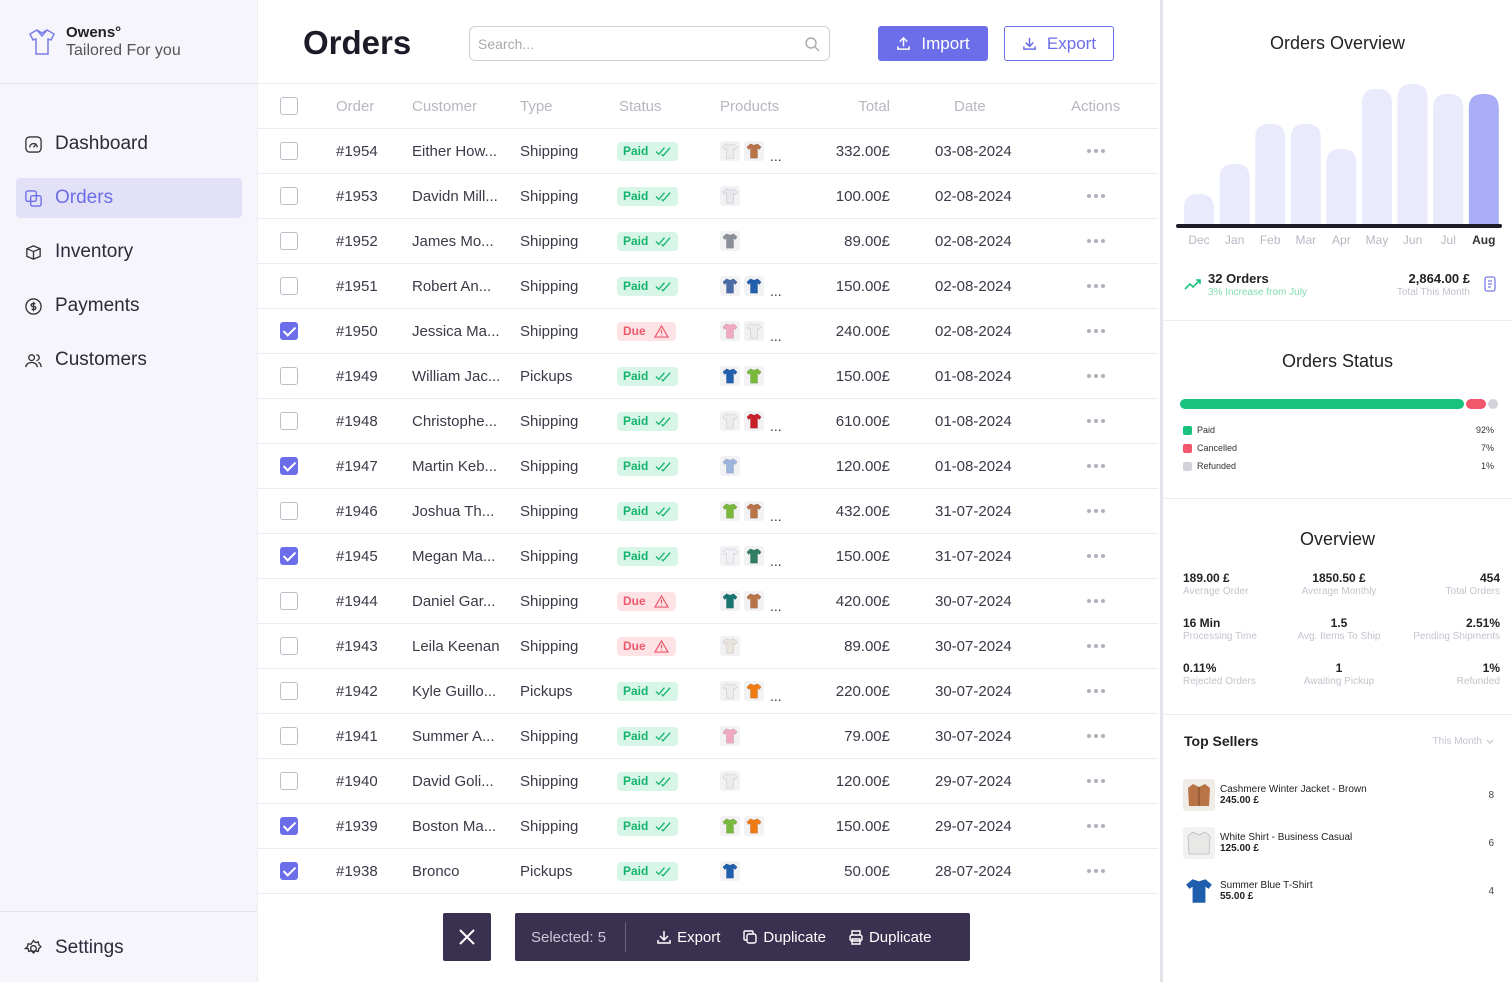  Describe the element at coordinates (1448, 159) in the screenshot. I see `chart-bar-jul` at that location.